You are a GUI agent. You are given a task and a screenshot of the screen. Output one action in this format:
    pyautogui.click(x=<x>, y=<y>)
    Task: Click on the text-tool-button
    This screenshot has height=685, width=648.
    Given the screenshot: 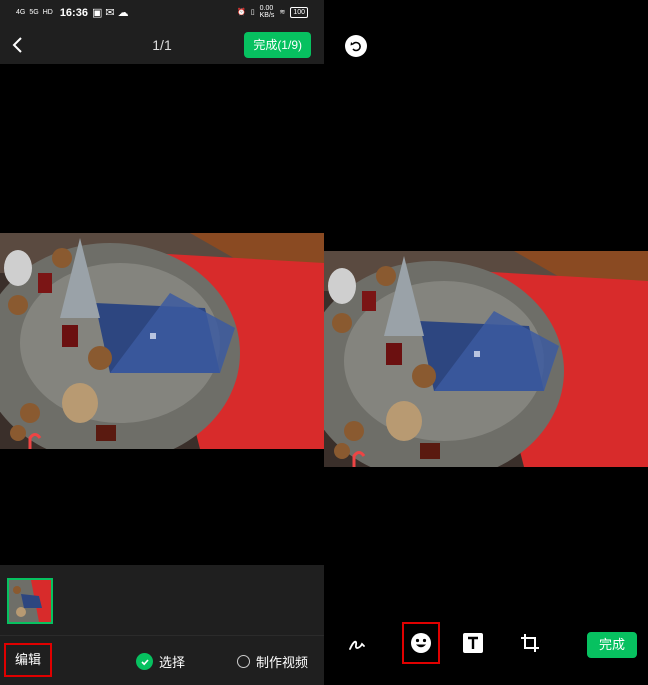 What is the action you would take?
    pyautogui.click(x=473, y=643)
    